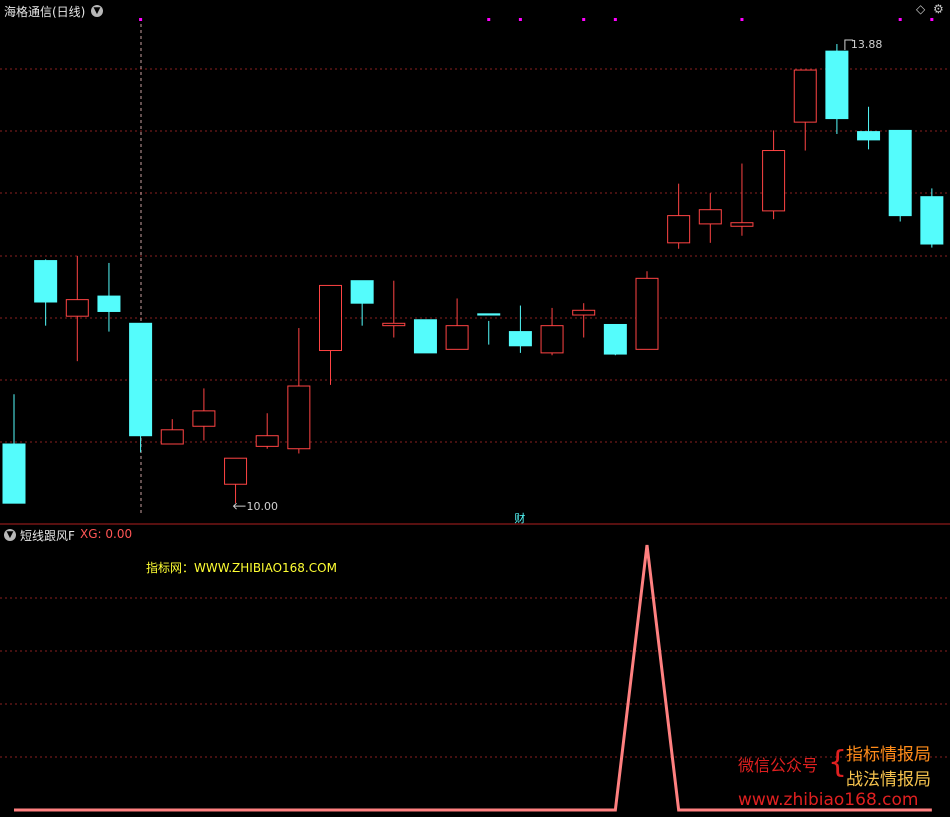 The height and width of the screenshot is (817, 950). What do you see at coordinates (838, 762) in the screenshot?
I see `brace-glyph: {` at bounding box center [838, 762].